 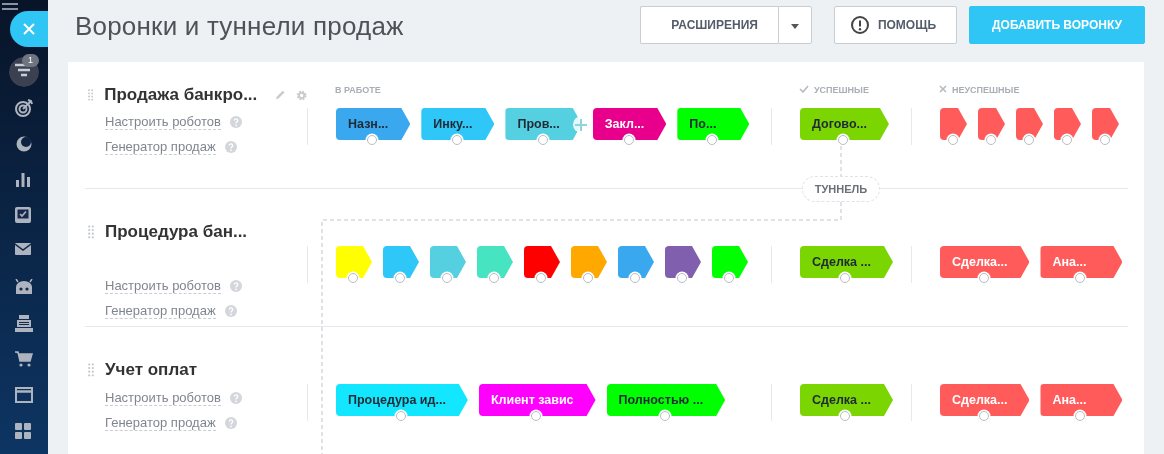 I want to click on check-icon, so click(x=804, y=89).